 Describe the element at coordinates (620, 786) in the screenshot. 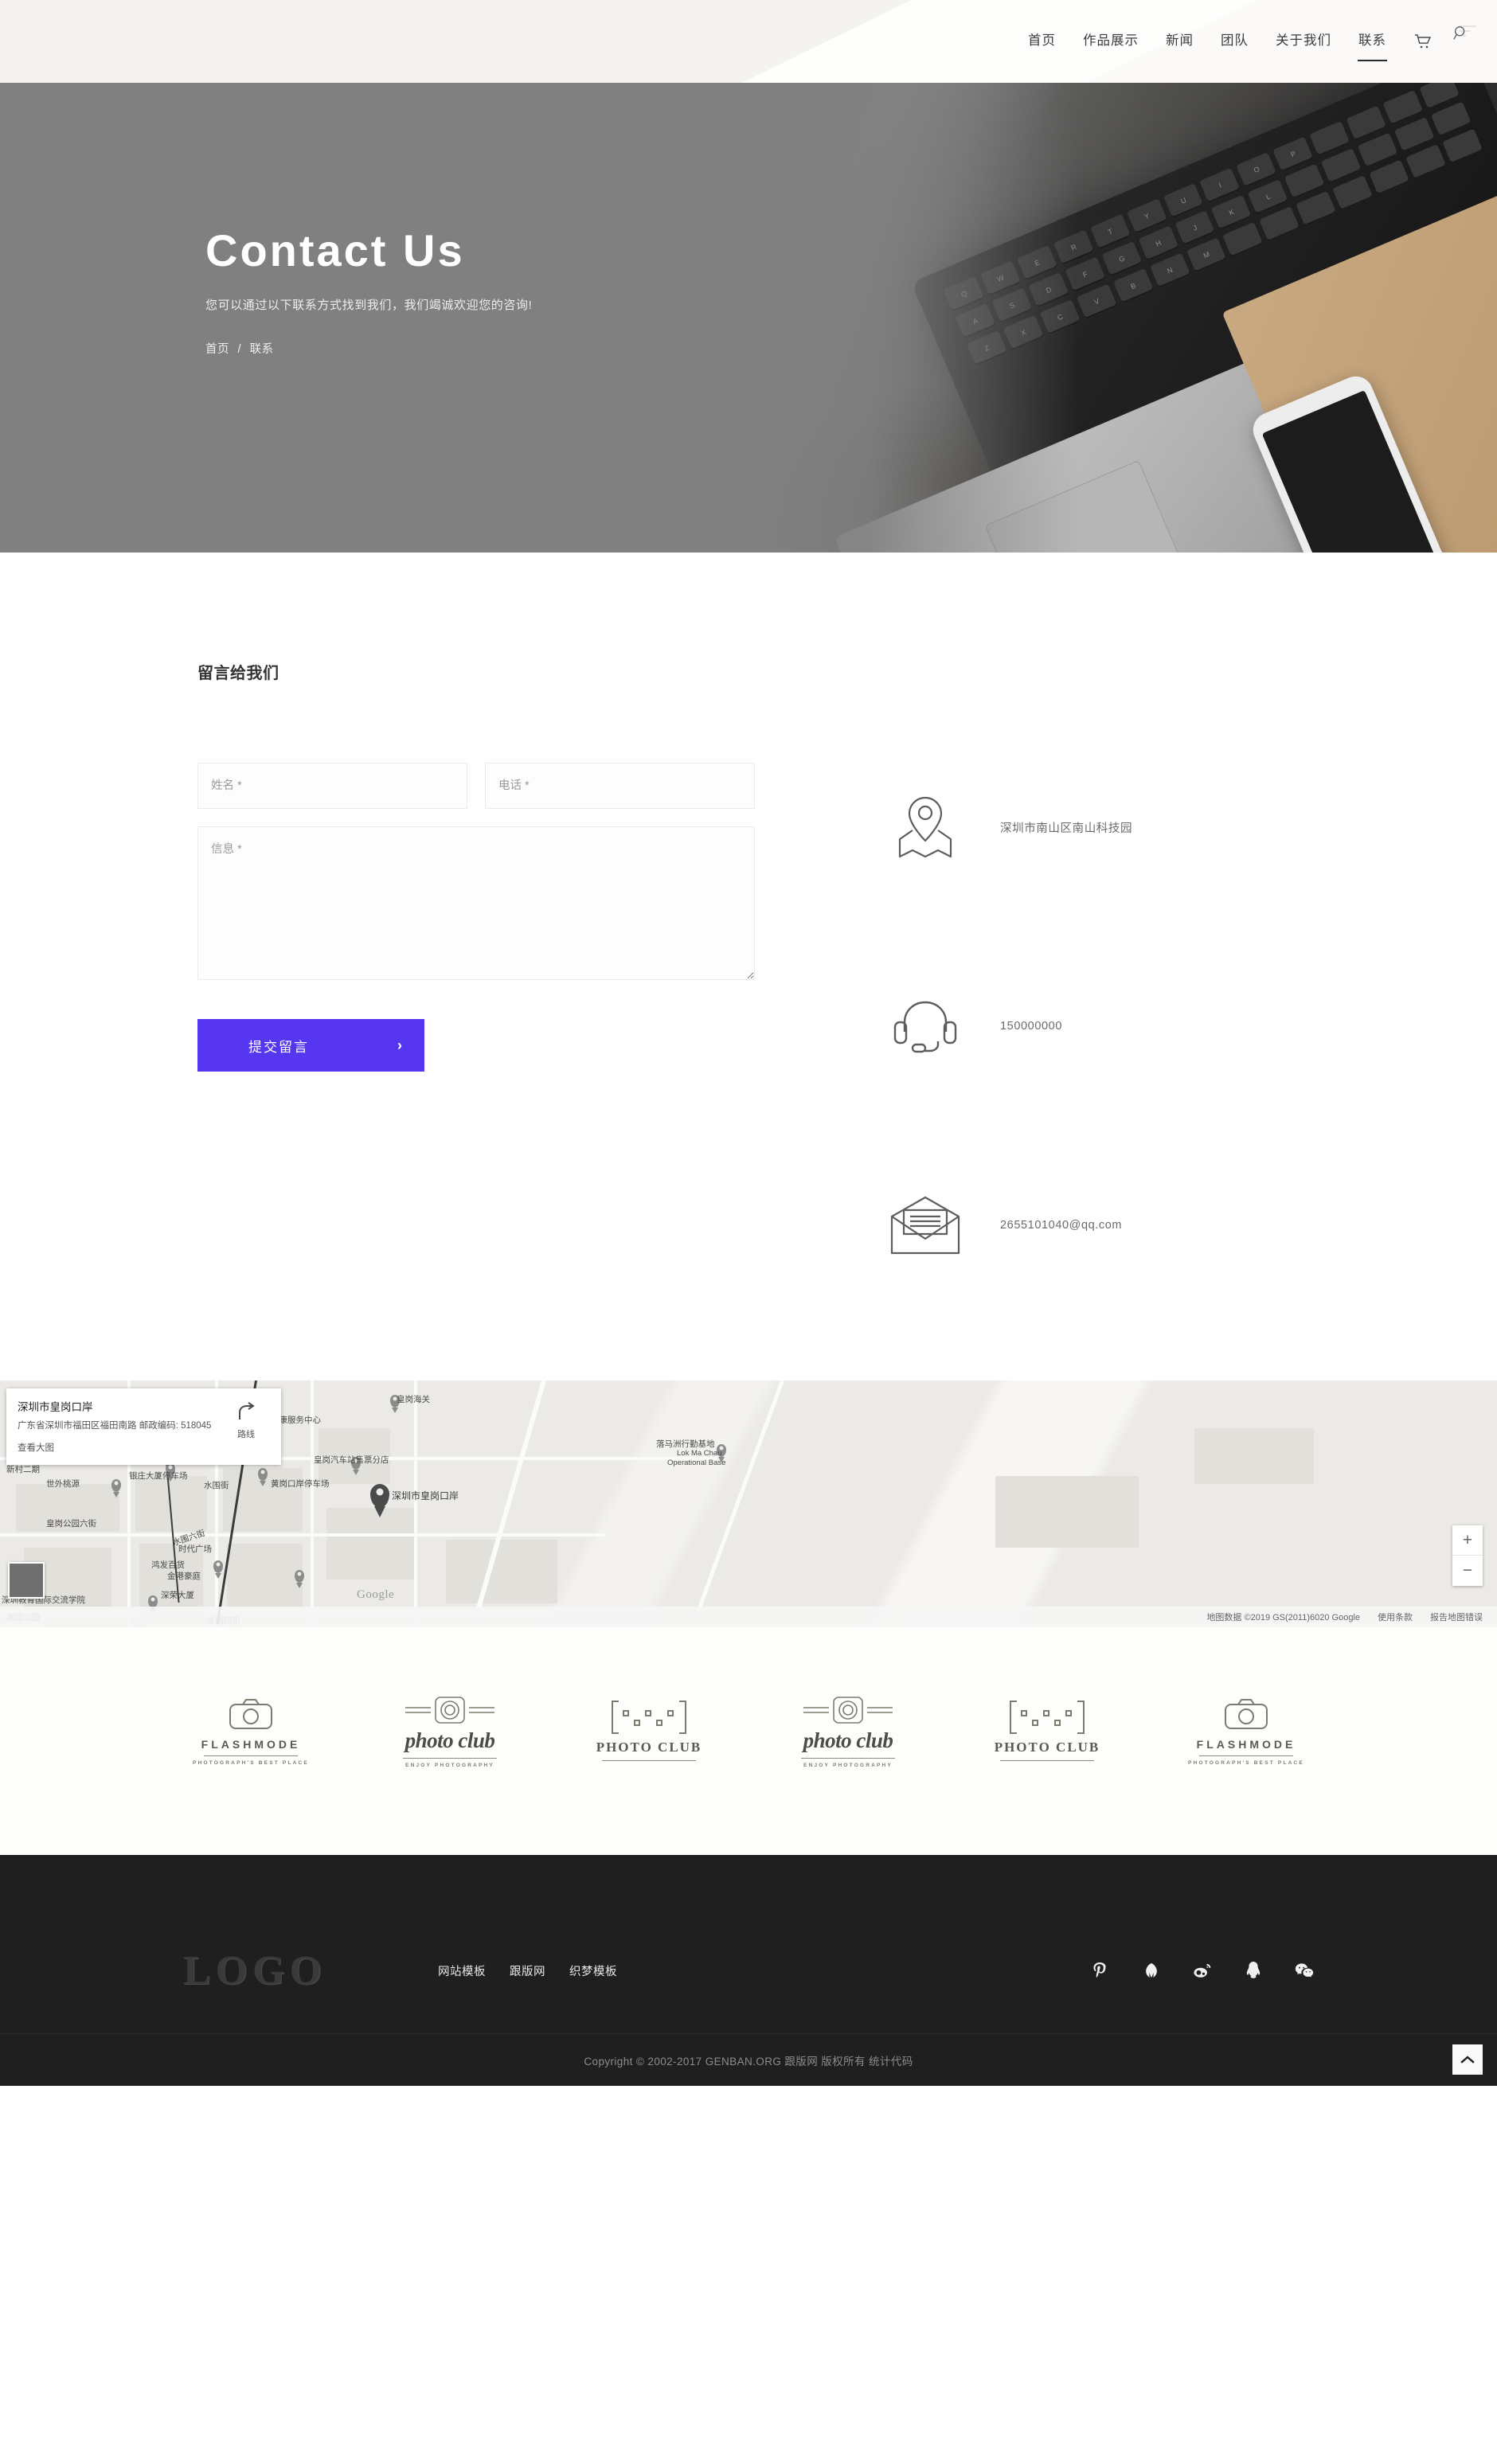

I see `phone-input` at that location.